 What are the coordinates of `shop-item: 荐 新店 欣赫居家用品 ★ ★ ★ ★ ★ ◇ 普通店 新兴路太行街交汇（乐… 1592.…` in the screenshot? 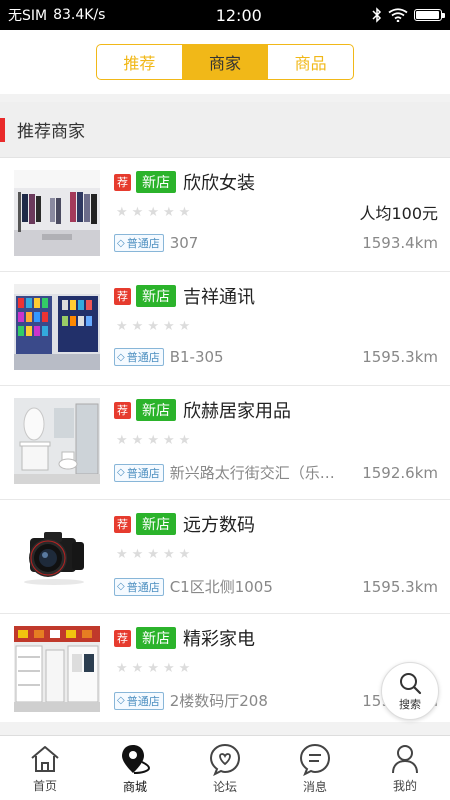 It's located at (225, 443).